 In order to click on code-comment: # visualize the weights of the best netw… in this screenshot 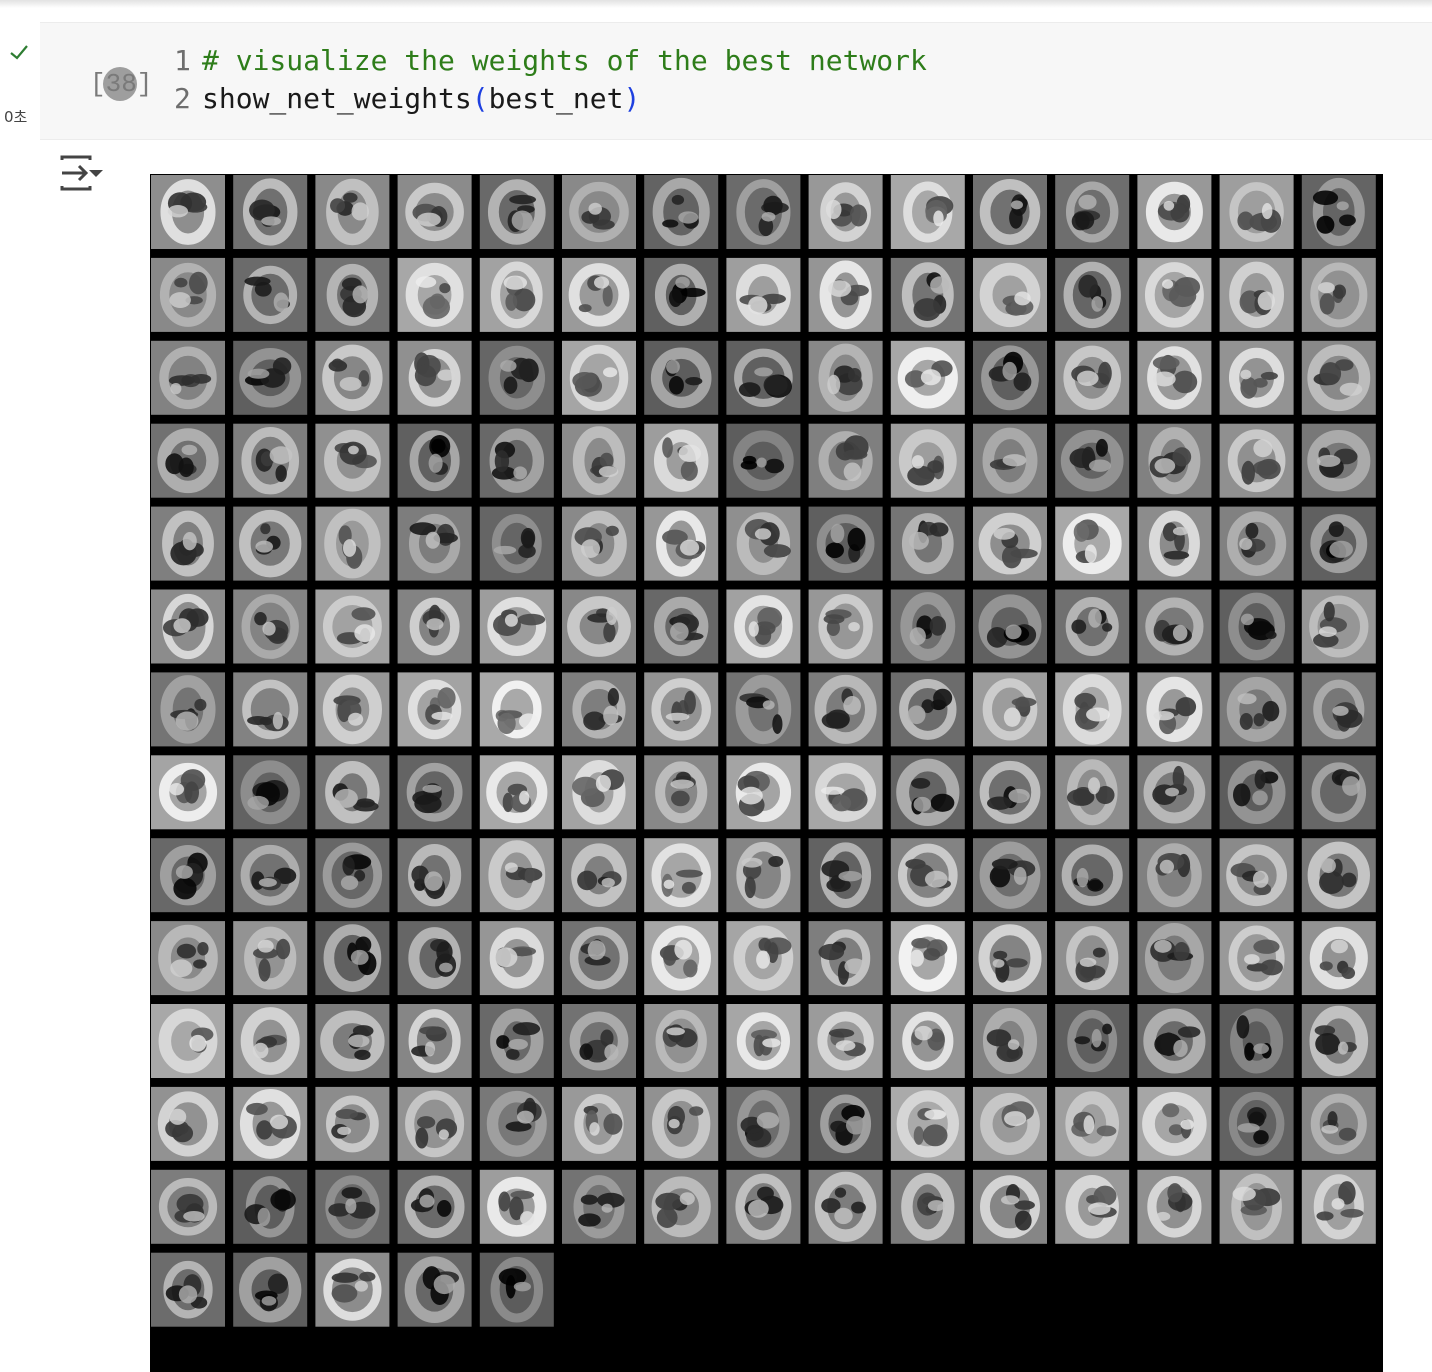, I will do `click(564, 60)`.